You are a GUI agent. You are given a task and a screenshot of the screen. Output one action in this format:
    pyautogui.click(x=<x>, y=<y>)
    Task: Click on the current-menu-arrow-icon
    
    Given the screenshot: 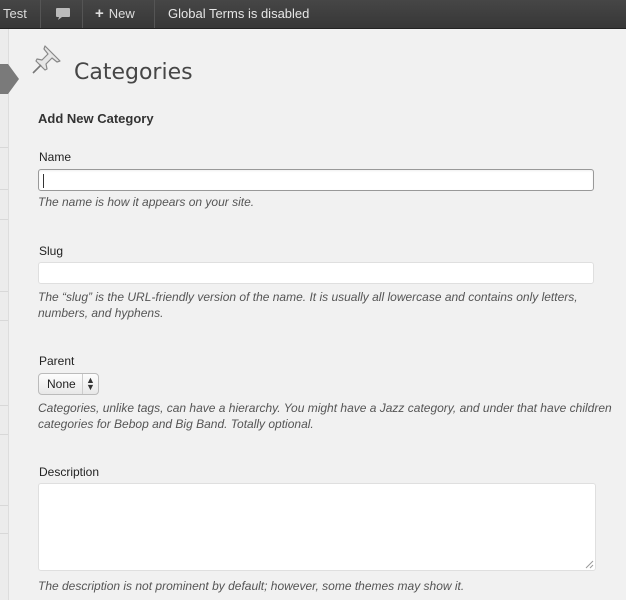 What is the action you would take?
    pyautogui.click(x=9, y=79)
    